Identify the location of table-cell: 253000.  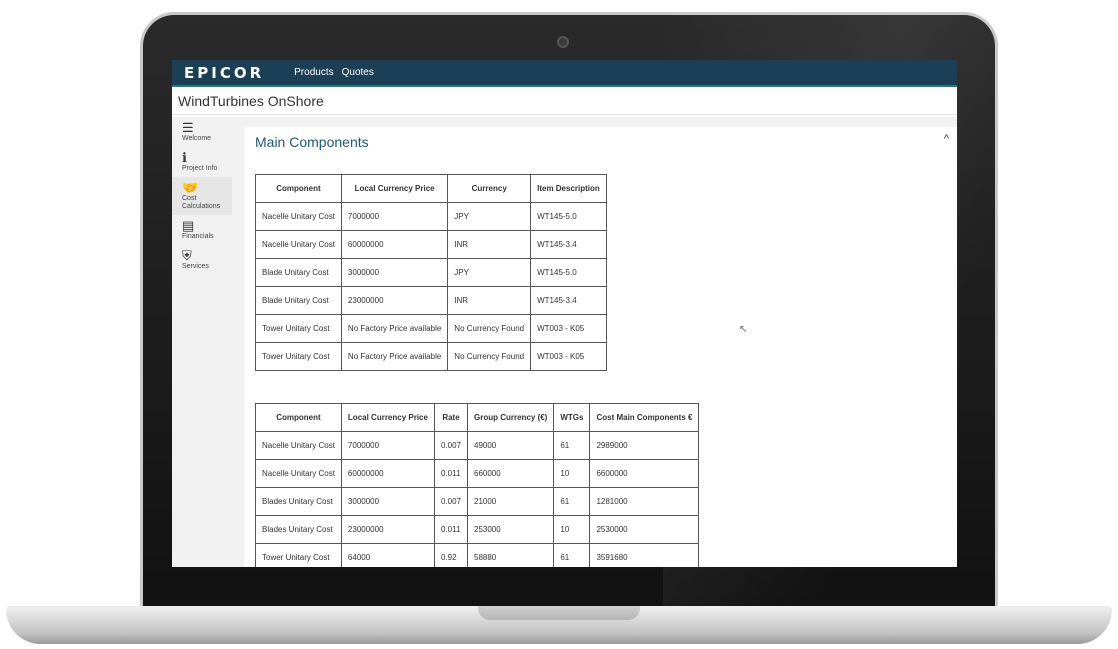
(510, 529).